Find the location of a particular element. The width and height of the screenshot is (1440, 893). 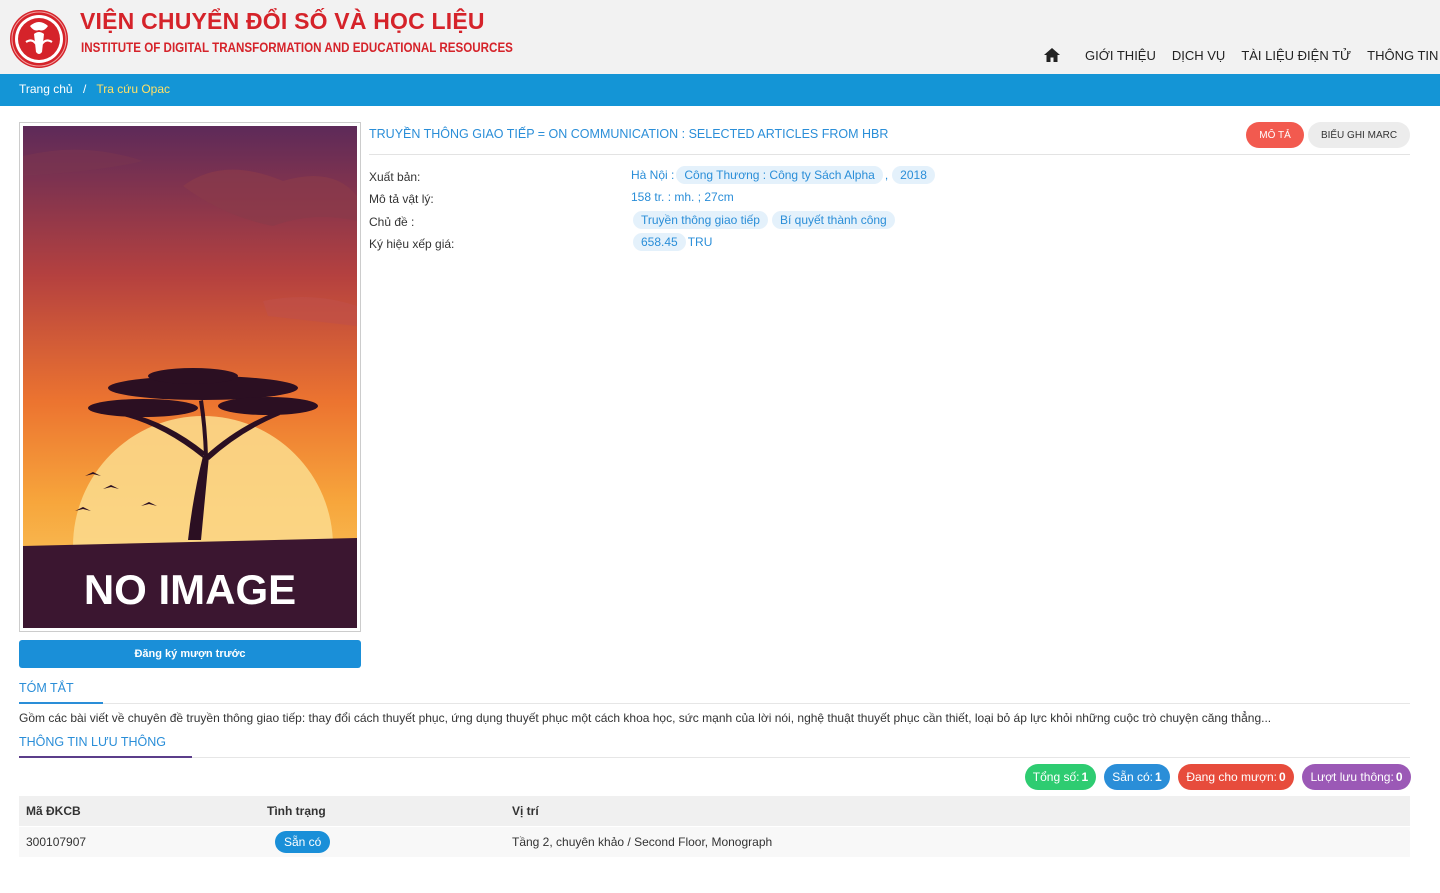

home-icon is located at coordinates (1052, 55).